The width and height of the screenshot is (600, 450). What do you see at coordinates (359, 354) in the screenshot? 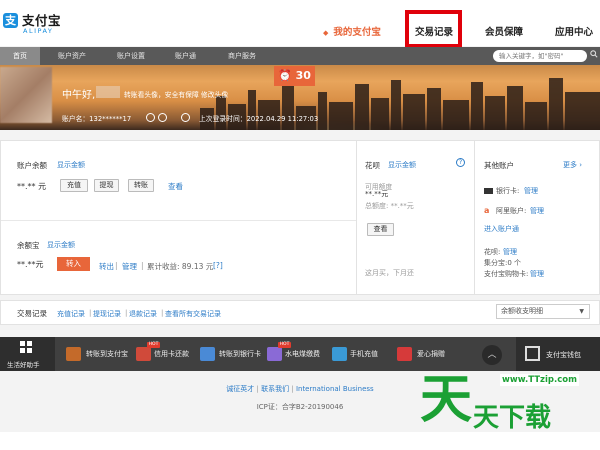
I see `dock-phone-recharge: 手机充值` at bounding box center [359, 354].